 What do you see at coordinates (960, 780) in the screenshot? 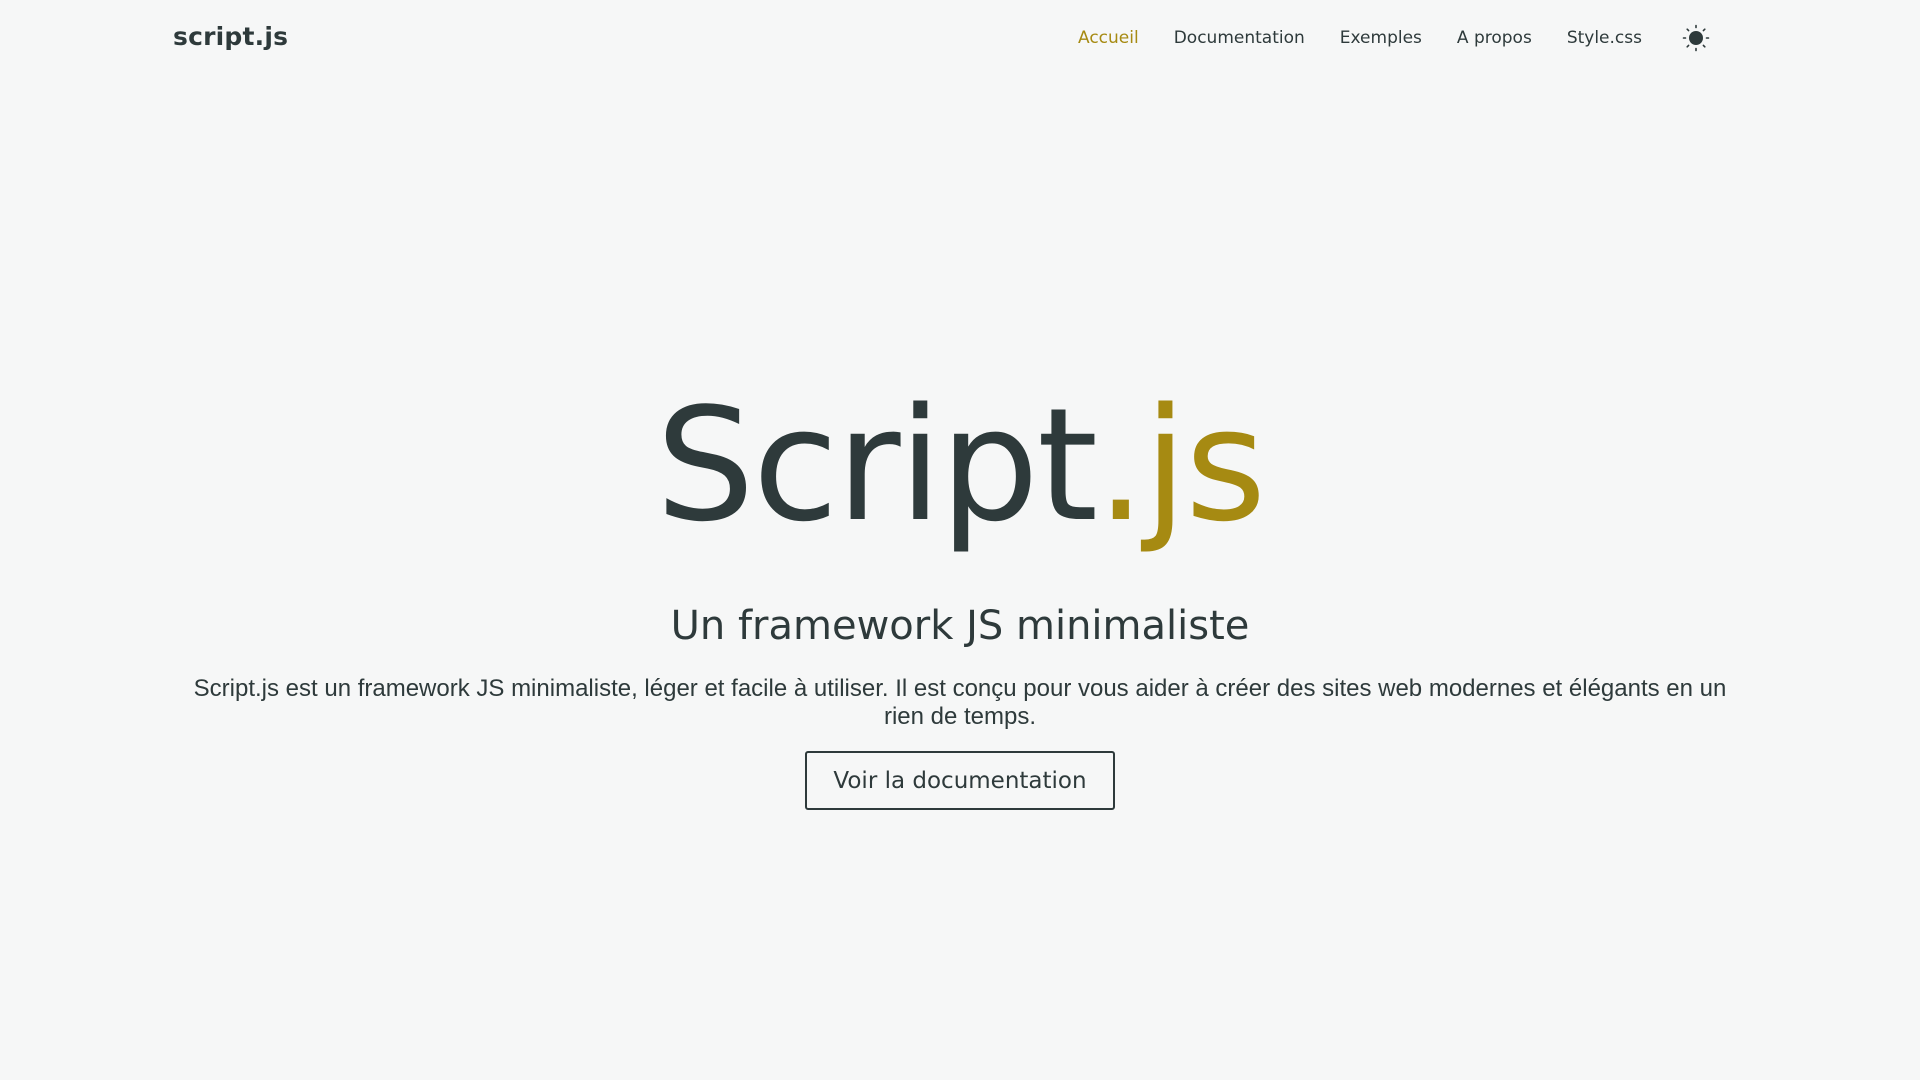
I see `view-documentation-button: Voir la documentation` at bounding box center [960, 780].